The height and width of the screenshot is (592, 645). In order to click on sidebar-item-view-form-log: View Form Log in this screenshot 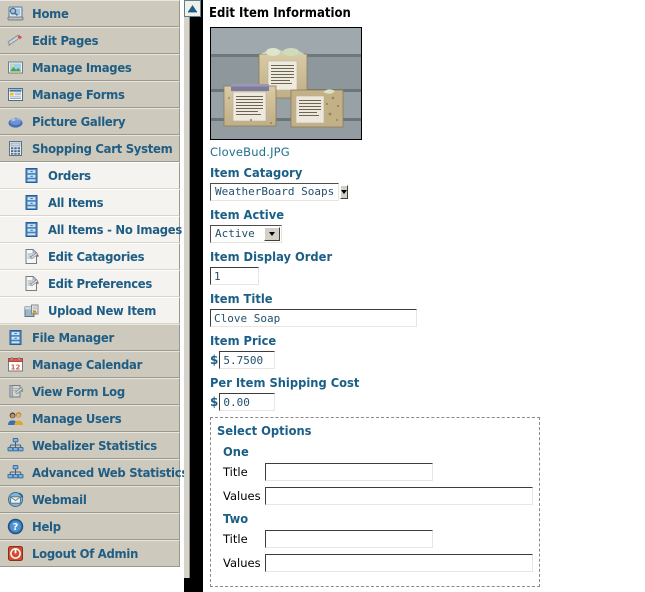, I will do `click(90, 391)`.